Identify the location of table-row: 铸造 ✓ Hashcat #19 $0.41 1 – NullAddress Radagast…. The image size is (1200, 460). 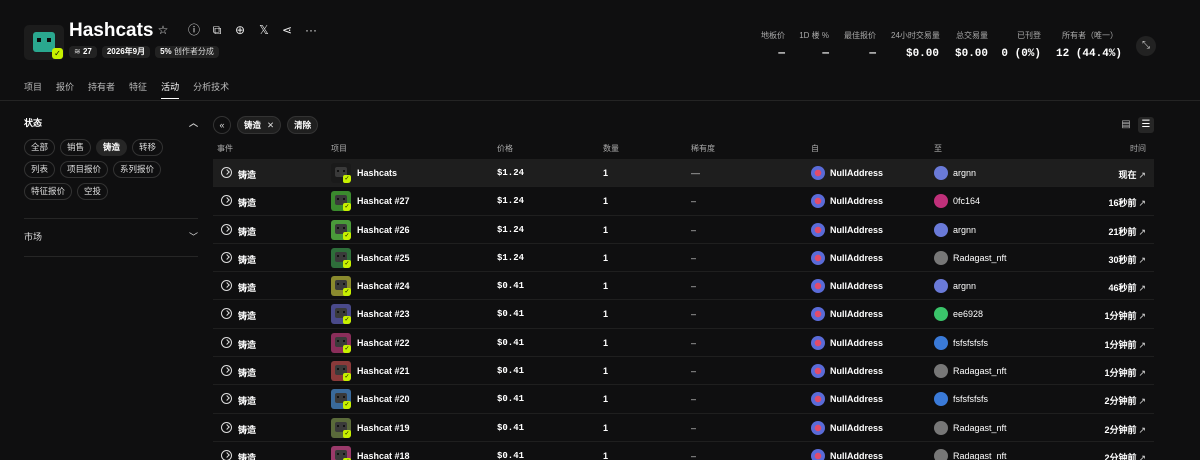
(683, 428).